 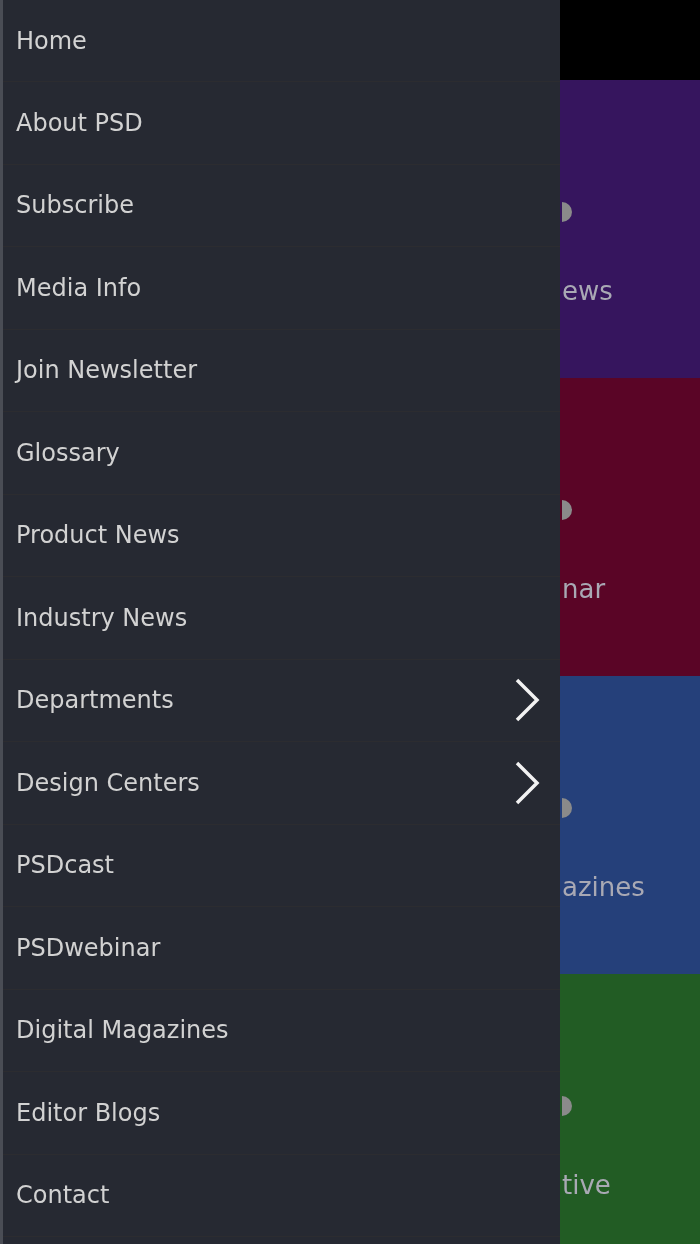 What do you see at coordinates (603, 887) in the screenshot?
I see `tile-label: azines` at bounding box center [603, 887].